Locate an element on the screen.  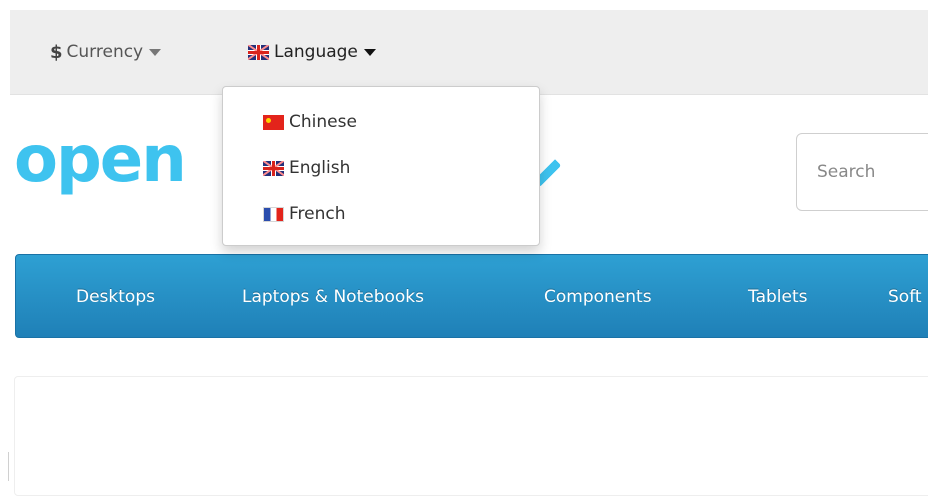
currency-symbol: $ is located at coordinates (56, 52).